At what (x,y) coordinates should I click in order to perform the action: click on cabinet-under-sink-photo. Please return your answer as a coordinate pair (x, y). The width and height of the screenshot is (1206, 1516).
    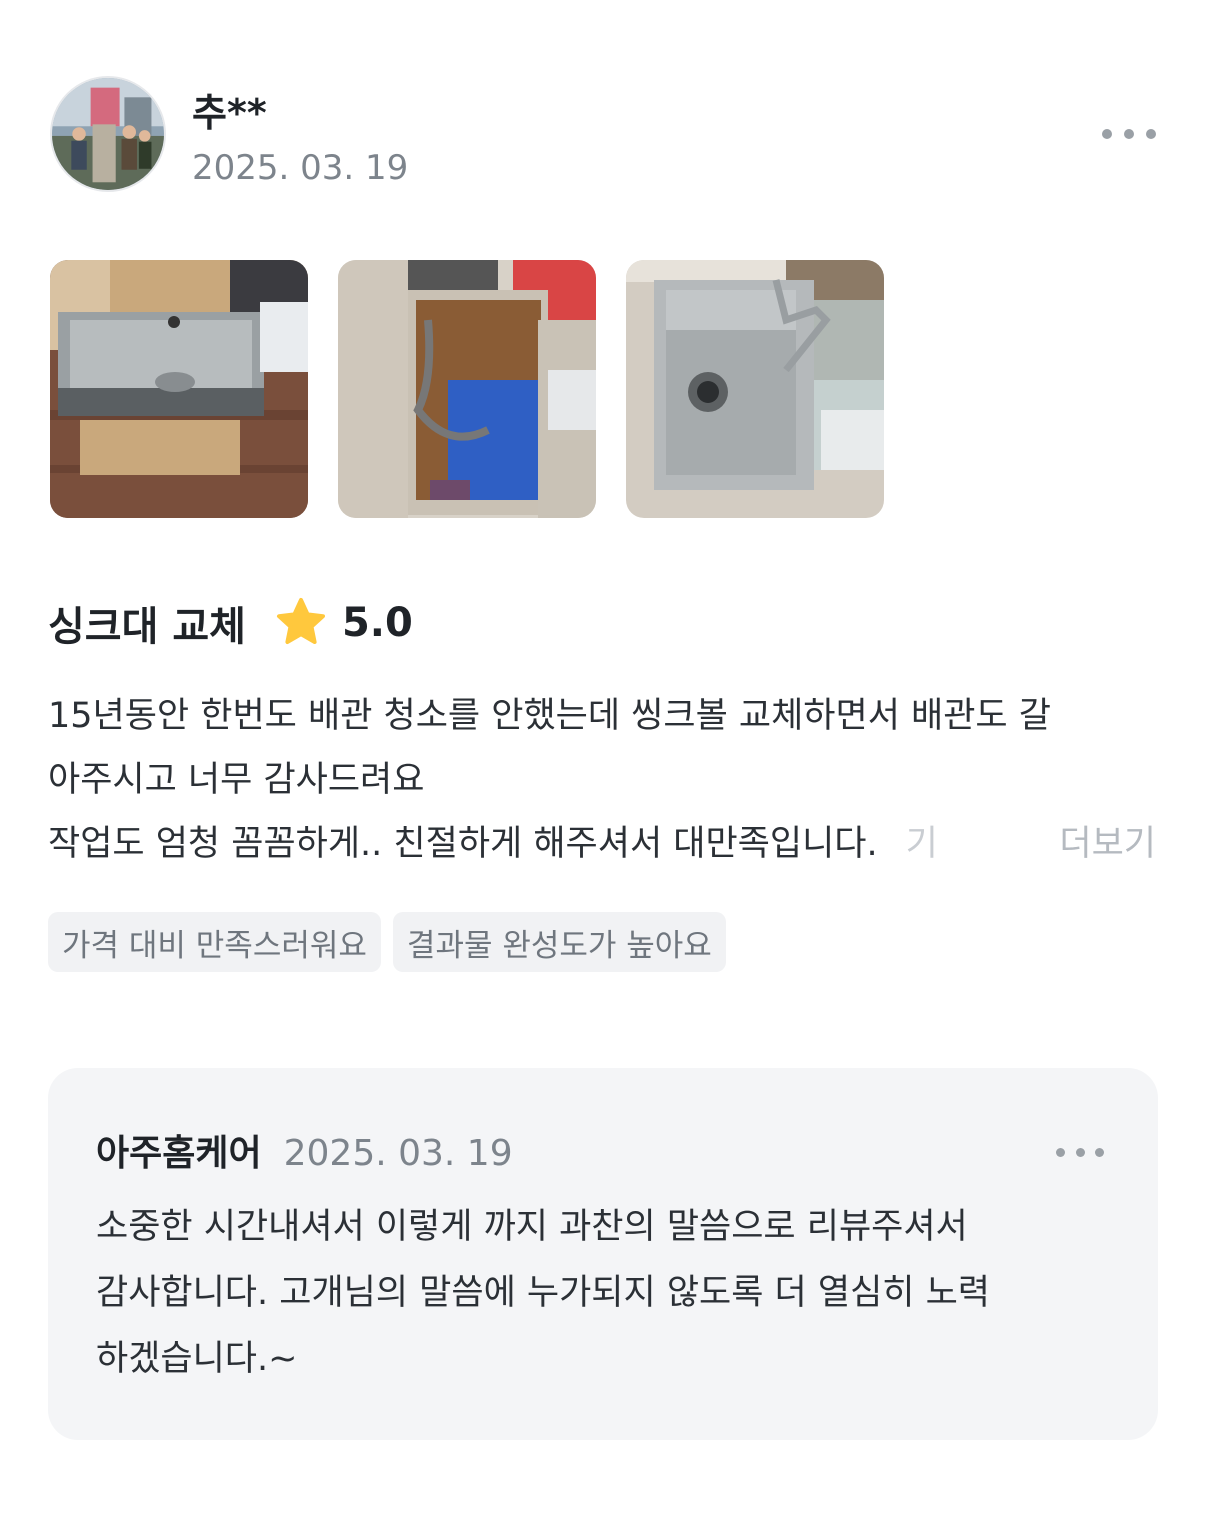
    Looking at the image, I should click on (467, 389).